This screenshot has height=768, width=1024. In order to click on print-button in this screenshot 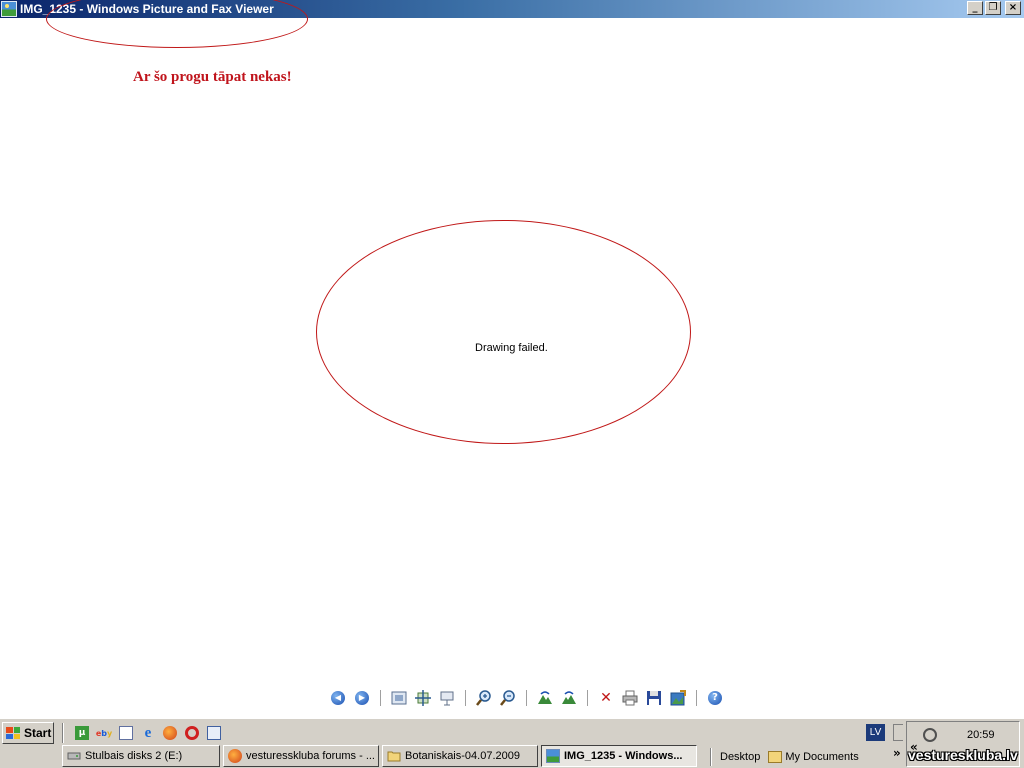, I will do `click(630, 698)`.